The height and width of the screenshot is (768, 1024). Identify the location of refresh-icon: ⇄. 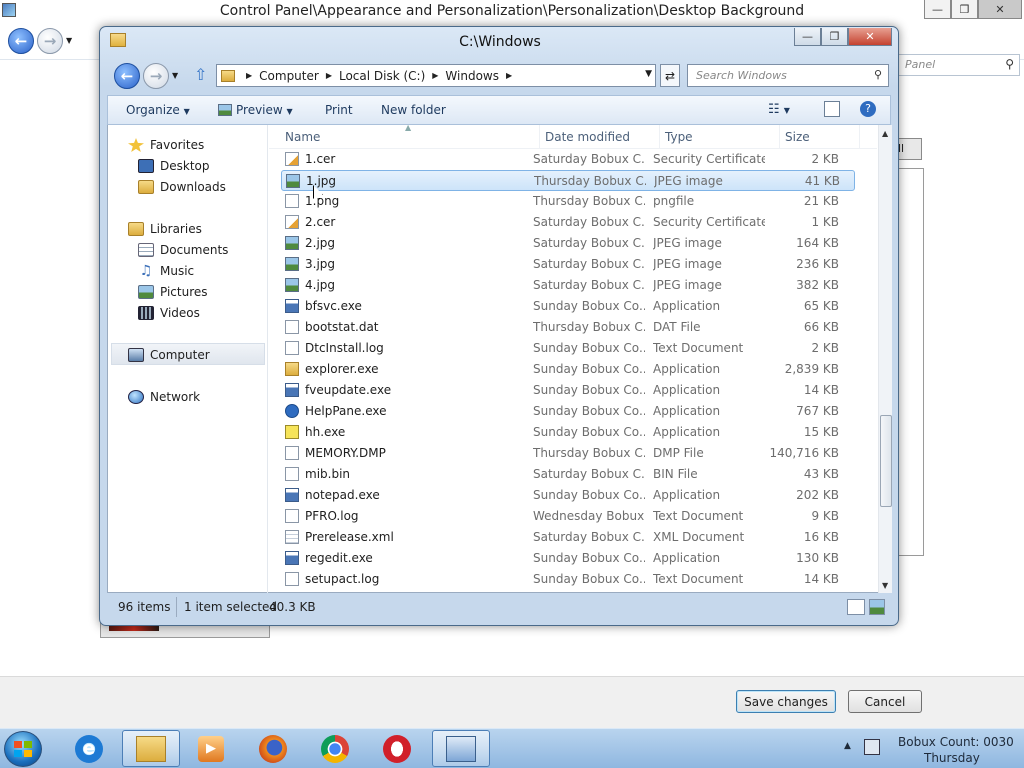
(670, 75).